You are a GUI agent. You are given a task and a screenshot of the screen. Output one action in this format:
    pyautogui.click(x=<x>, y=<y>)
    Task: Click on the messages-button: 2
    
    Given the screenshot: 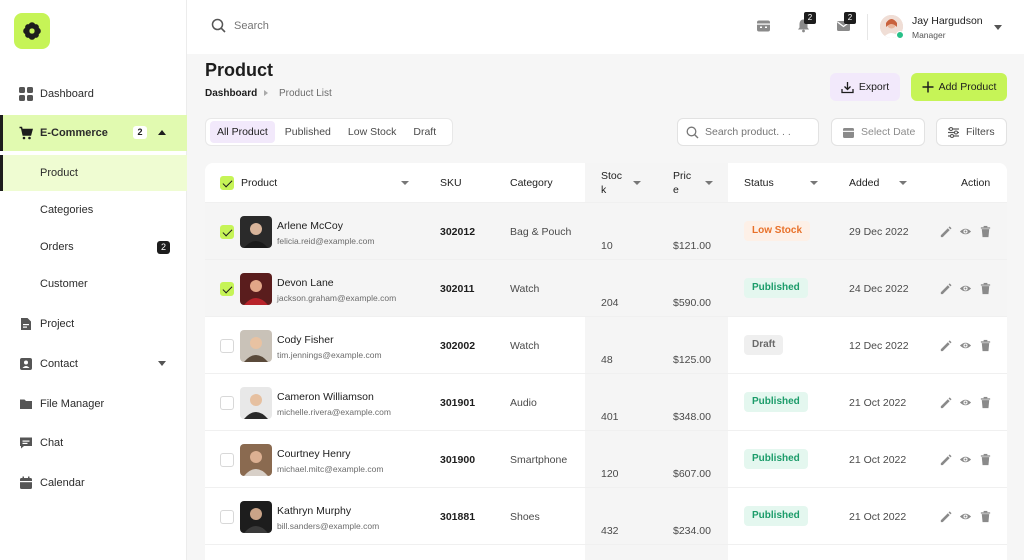 What is the action you would take?
    pyautogui.click(x=846, y=23)
    